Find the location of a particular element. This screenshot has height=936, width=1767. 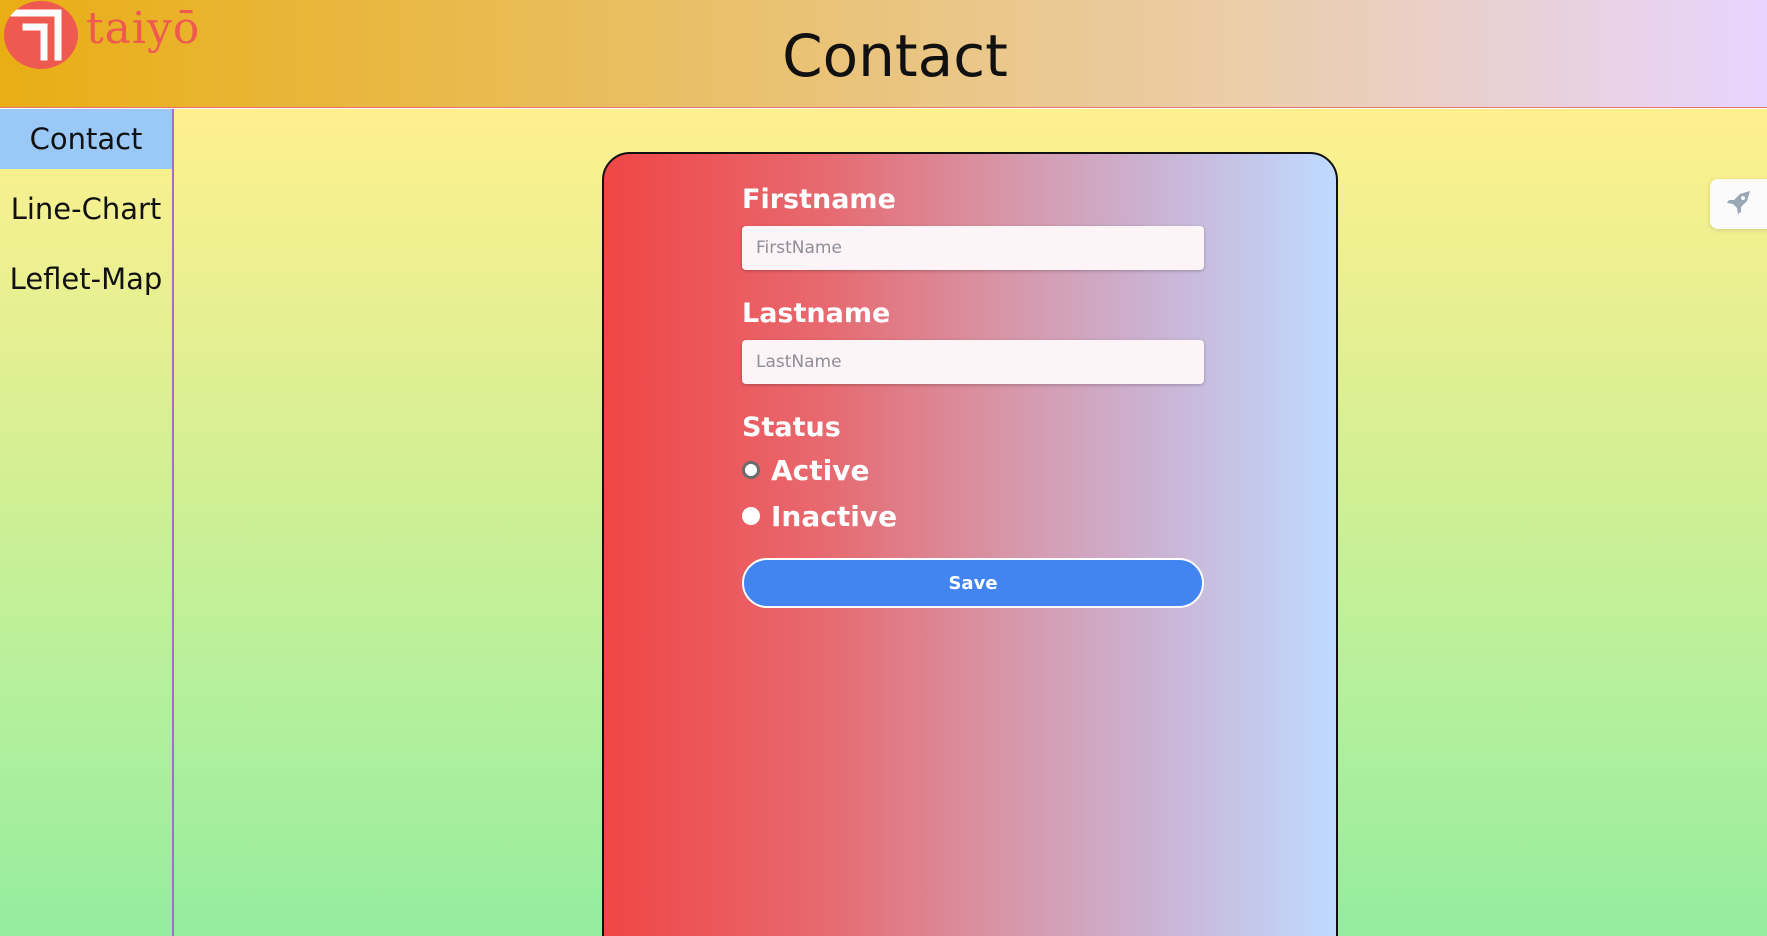

rocket-icon is located at coordinates (1739, 204).